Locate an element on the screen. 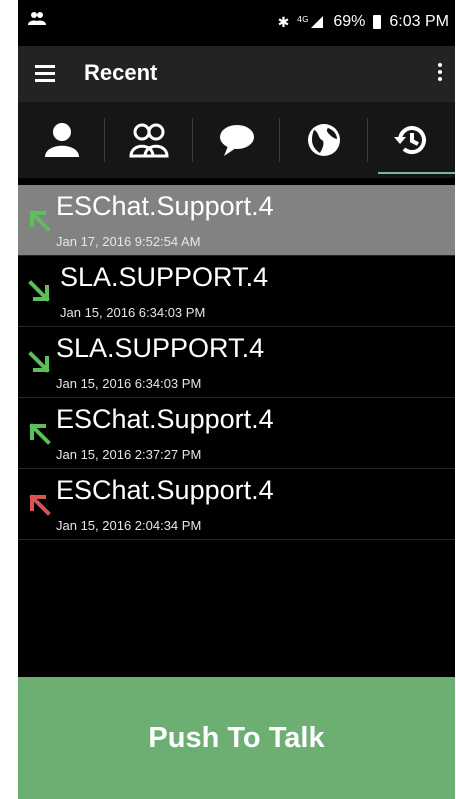 The height and width of the screenshot is (799, 456). tab-recent is located at coordinates (411, 140).